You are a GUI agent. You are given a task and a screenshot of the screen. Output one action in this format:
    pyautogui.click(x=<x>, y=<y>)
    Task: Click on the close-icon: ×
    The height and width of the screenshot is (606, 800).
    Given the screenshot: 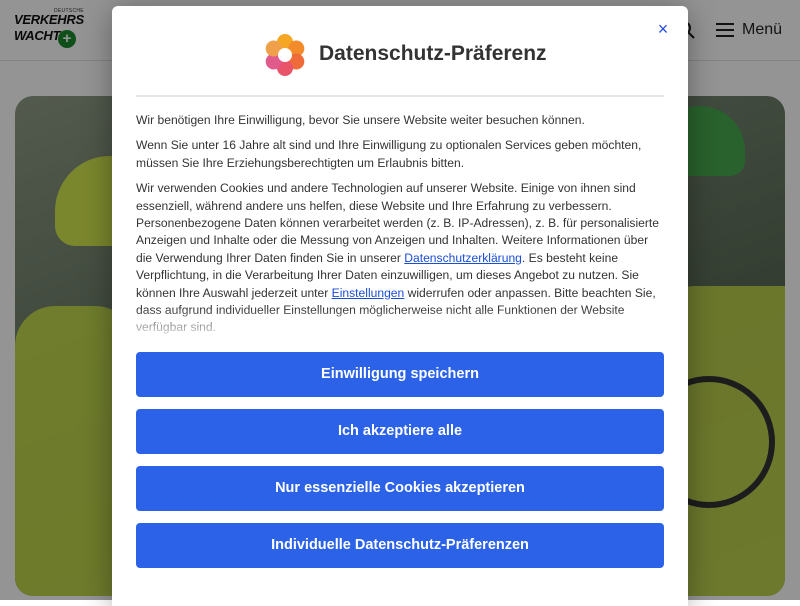 What is the action you would take?
    pyautogui.click(x=663, y=29)
    